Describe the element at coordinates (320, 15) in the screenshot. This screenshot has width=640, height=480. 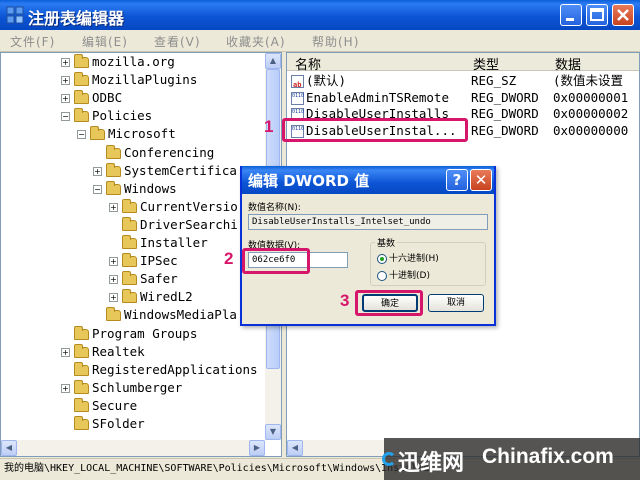
I see `title-bar: 注册表编辑器` at that location.